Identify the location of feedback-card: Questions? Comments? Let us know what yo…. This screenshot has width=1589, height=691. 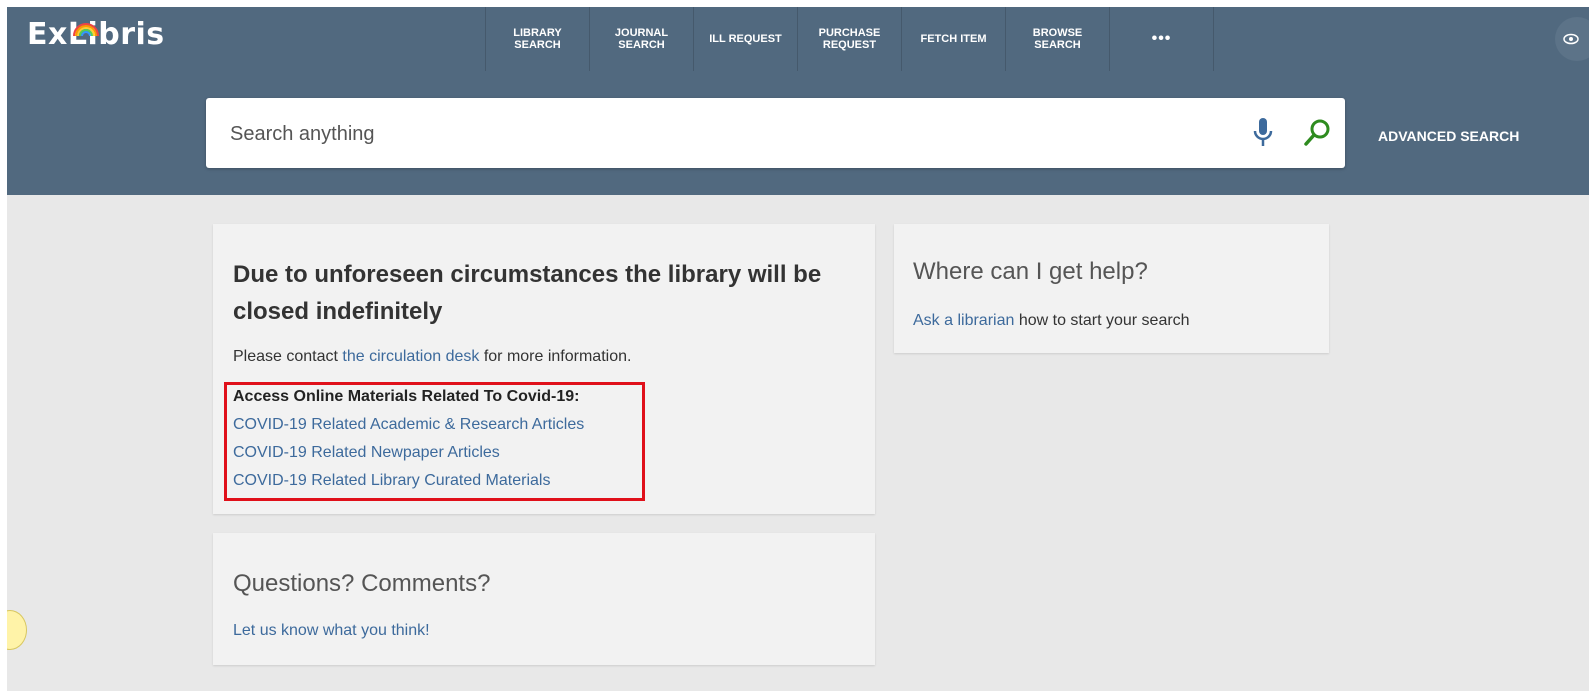
(544, 599).